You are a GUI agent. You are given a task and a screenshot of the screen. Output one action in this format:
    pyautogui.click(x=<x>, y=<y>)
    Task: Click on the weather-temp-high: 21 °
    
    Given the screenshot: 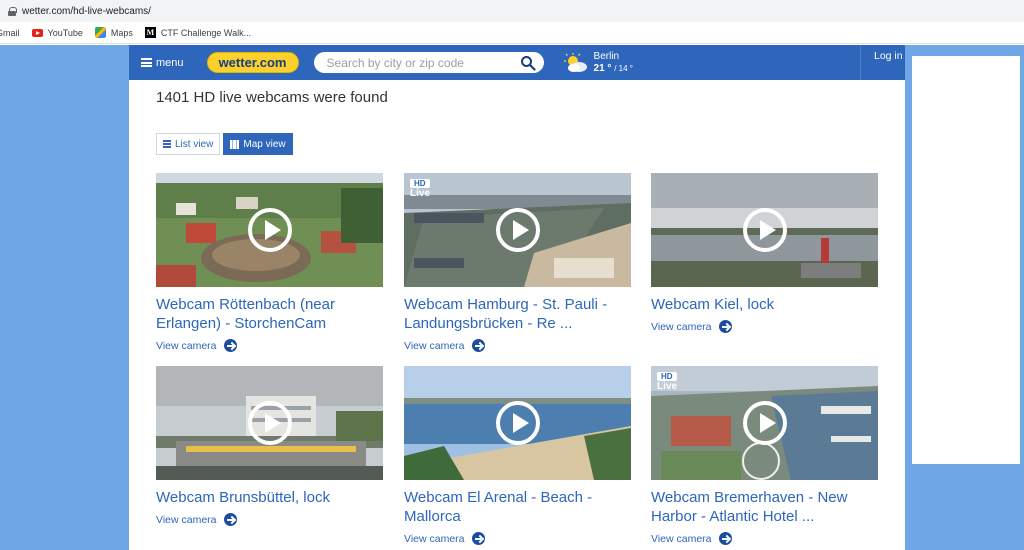 What is the action you would take?
    pyautogui.click(x=602, y=68)
    